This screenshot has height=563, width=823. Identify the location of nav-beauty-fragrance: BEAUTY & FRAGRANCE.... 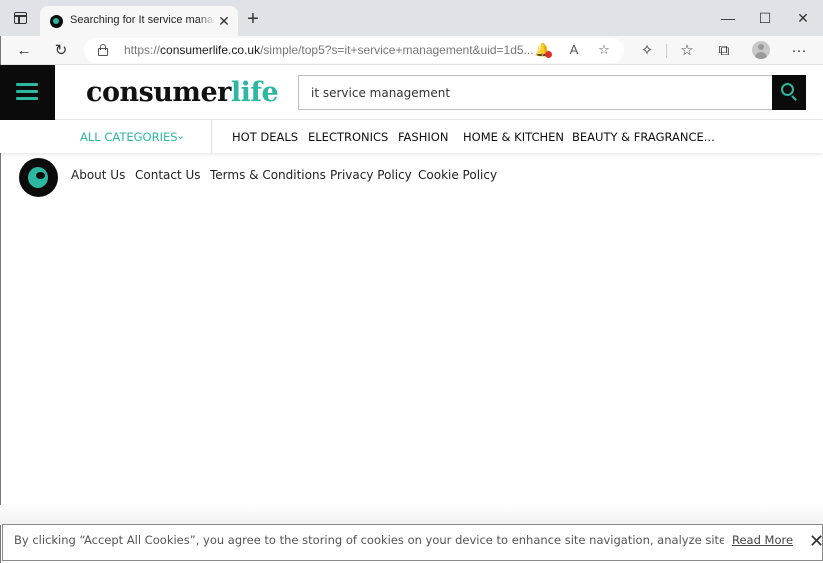
(643, 137).